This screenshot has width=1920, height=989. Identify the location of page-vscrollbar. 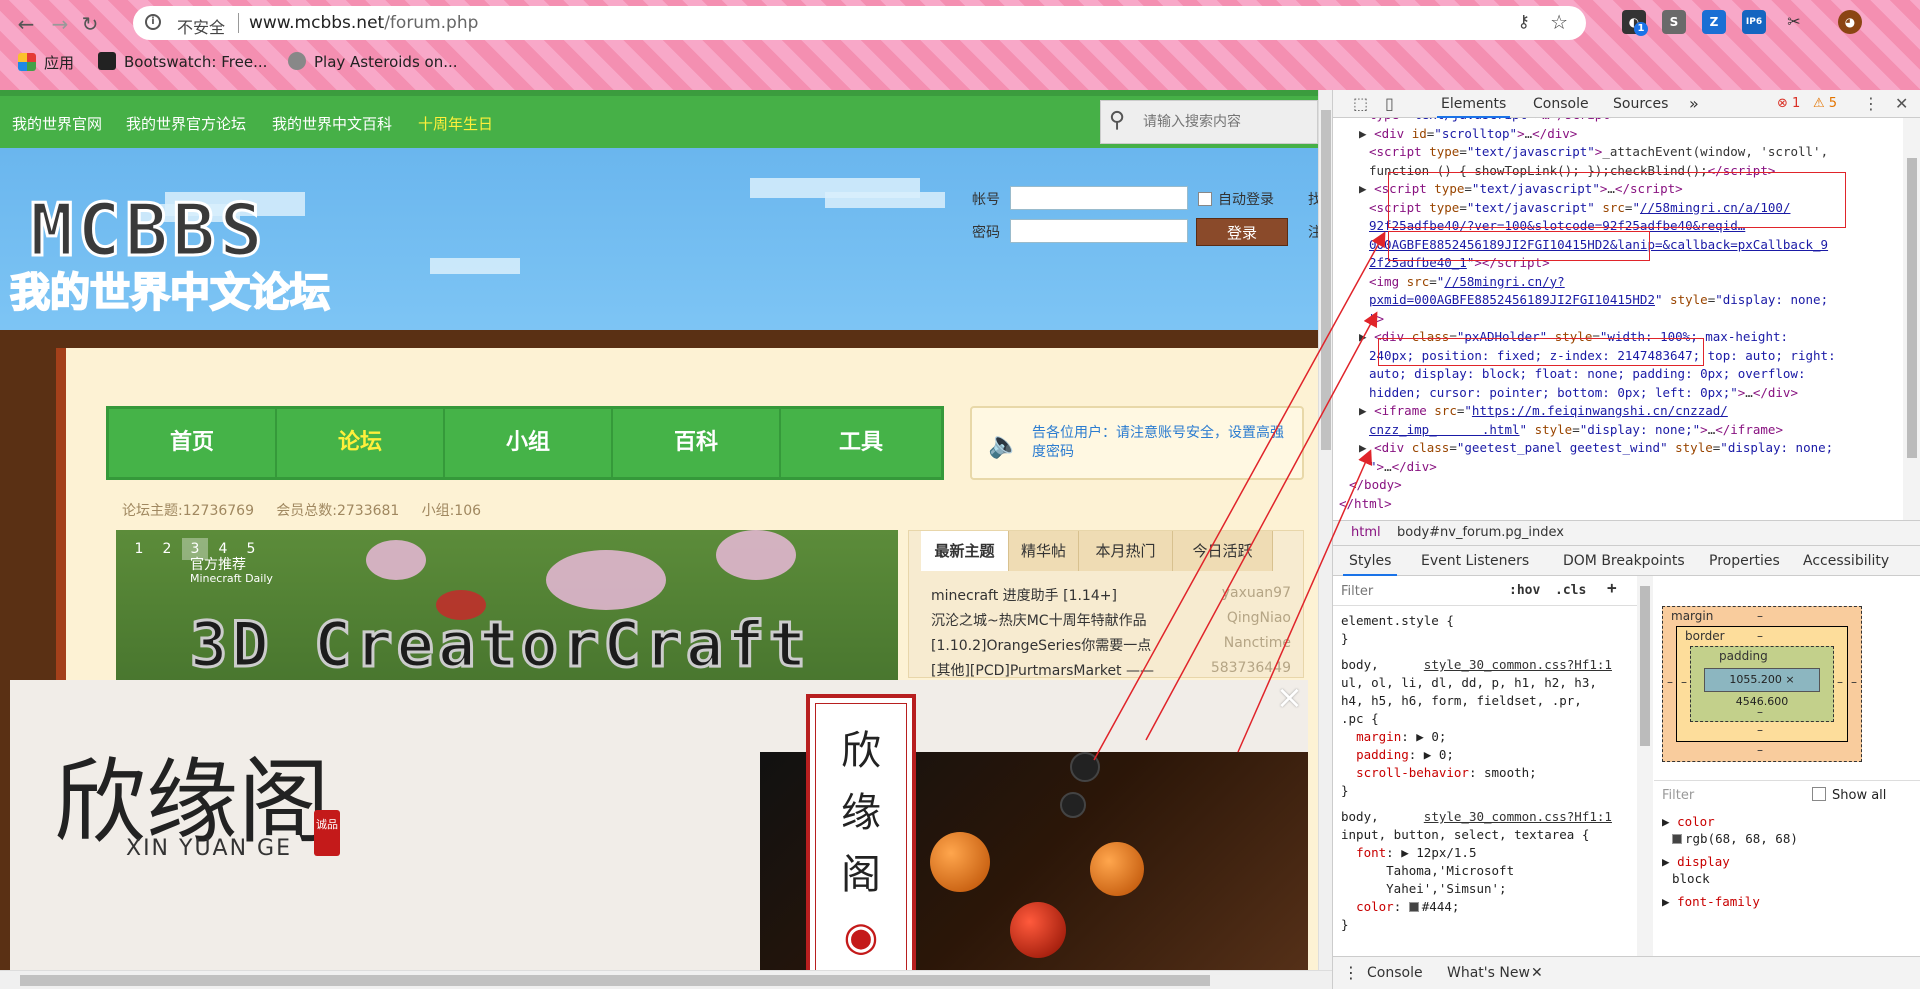
(1325, 530).